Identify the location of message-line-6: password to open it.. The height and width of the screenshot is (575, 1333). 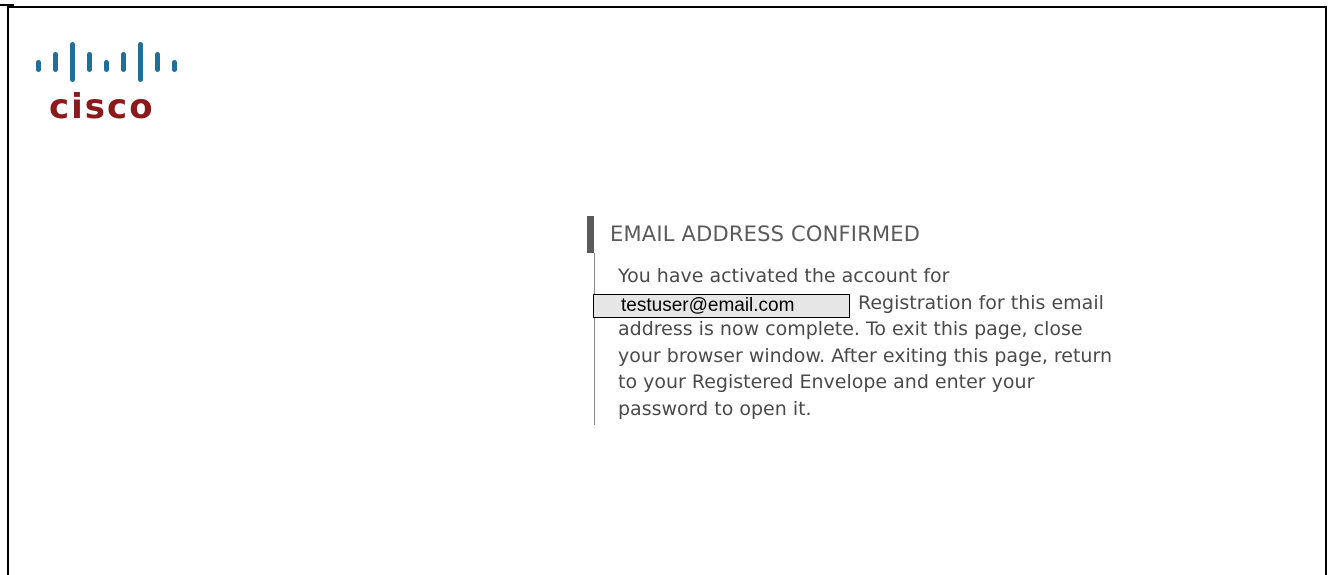
(715, 408).